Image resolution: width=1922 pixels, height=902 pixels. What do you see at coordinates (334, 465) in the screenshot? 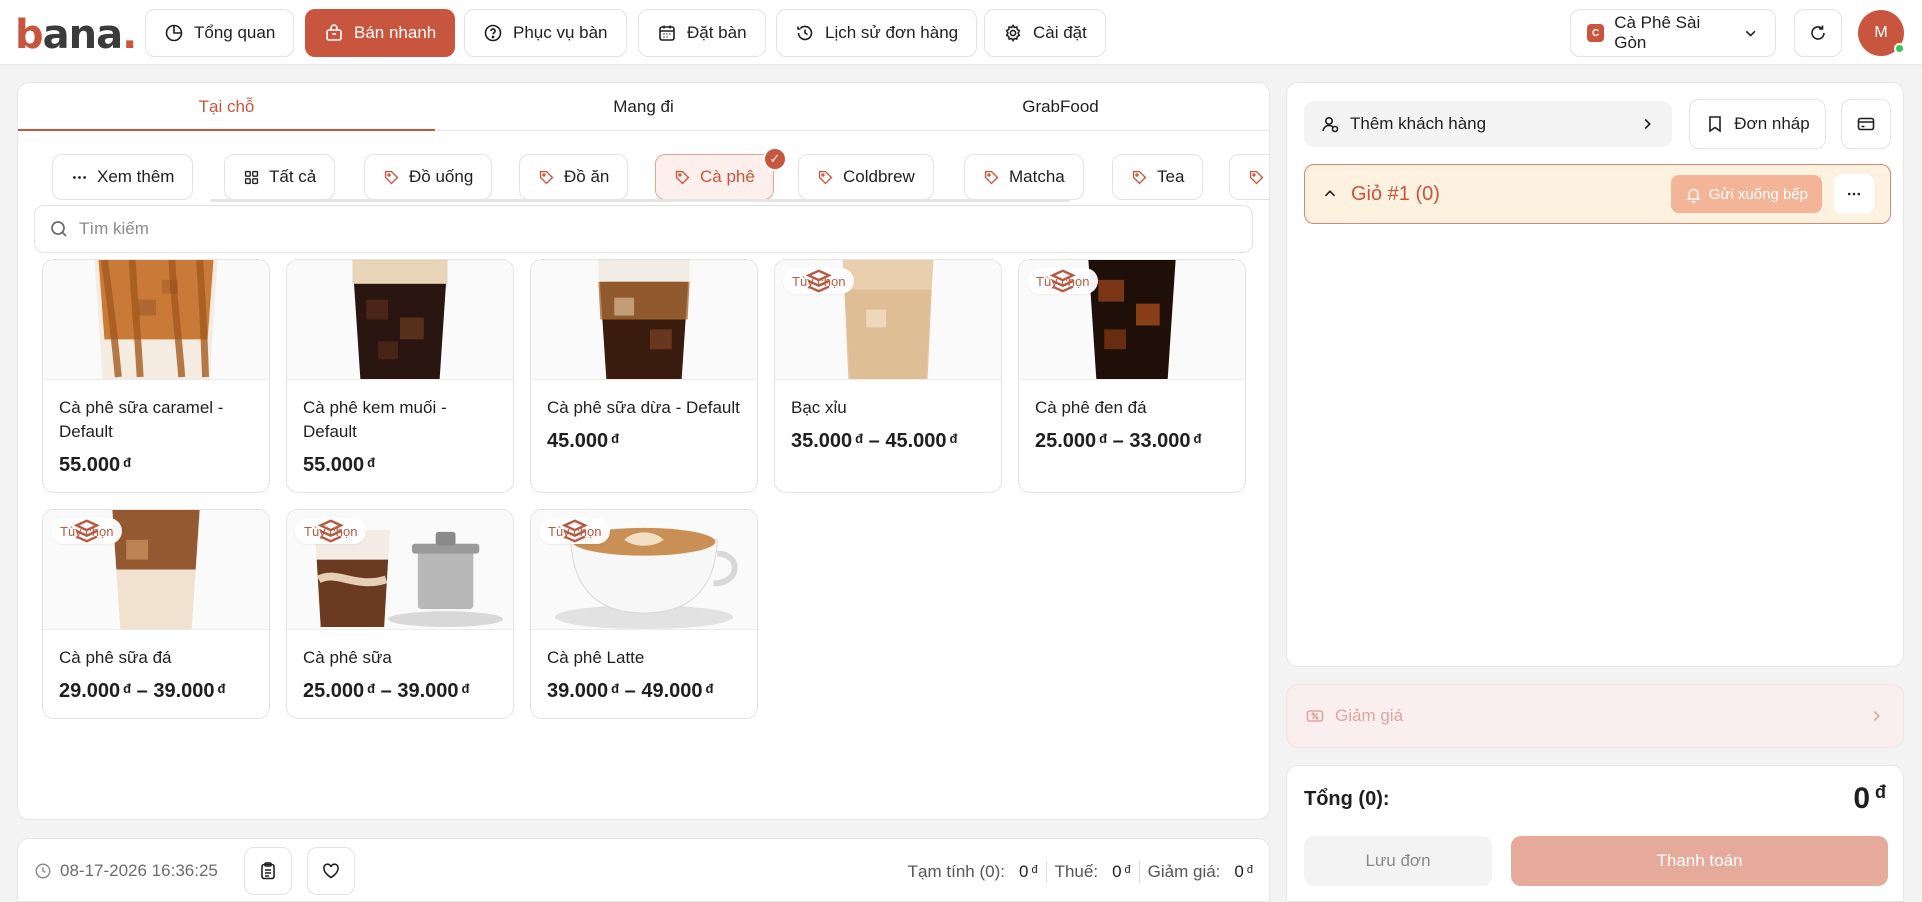
I see `price-value: 55.000` at bounding box center [334, 465].